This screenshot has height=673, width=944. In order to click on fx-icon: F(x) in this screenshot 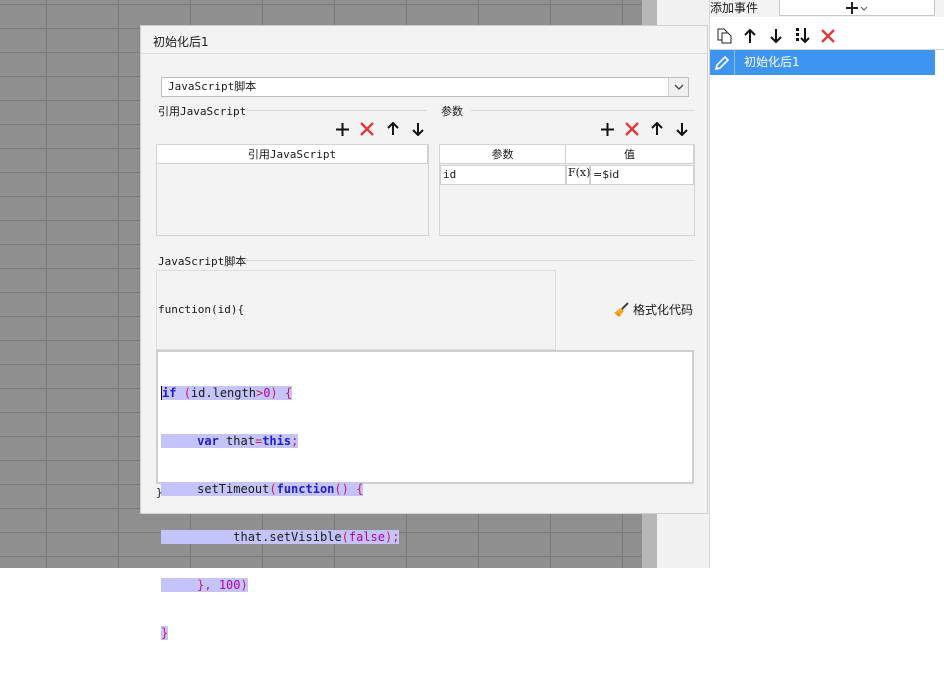, I will do `click(578, 175)`.